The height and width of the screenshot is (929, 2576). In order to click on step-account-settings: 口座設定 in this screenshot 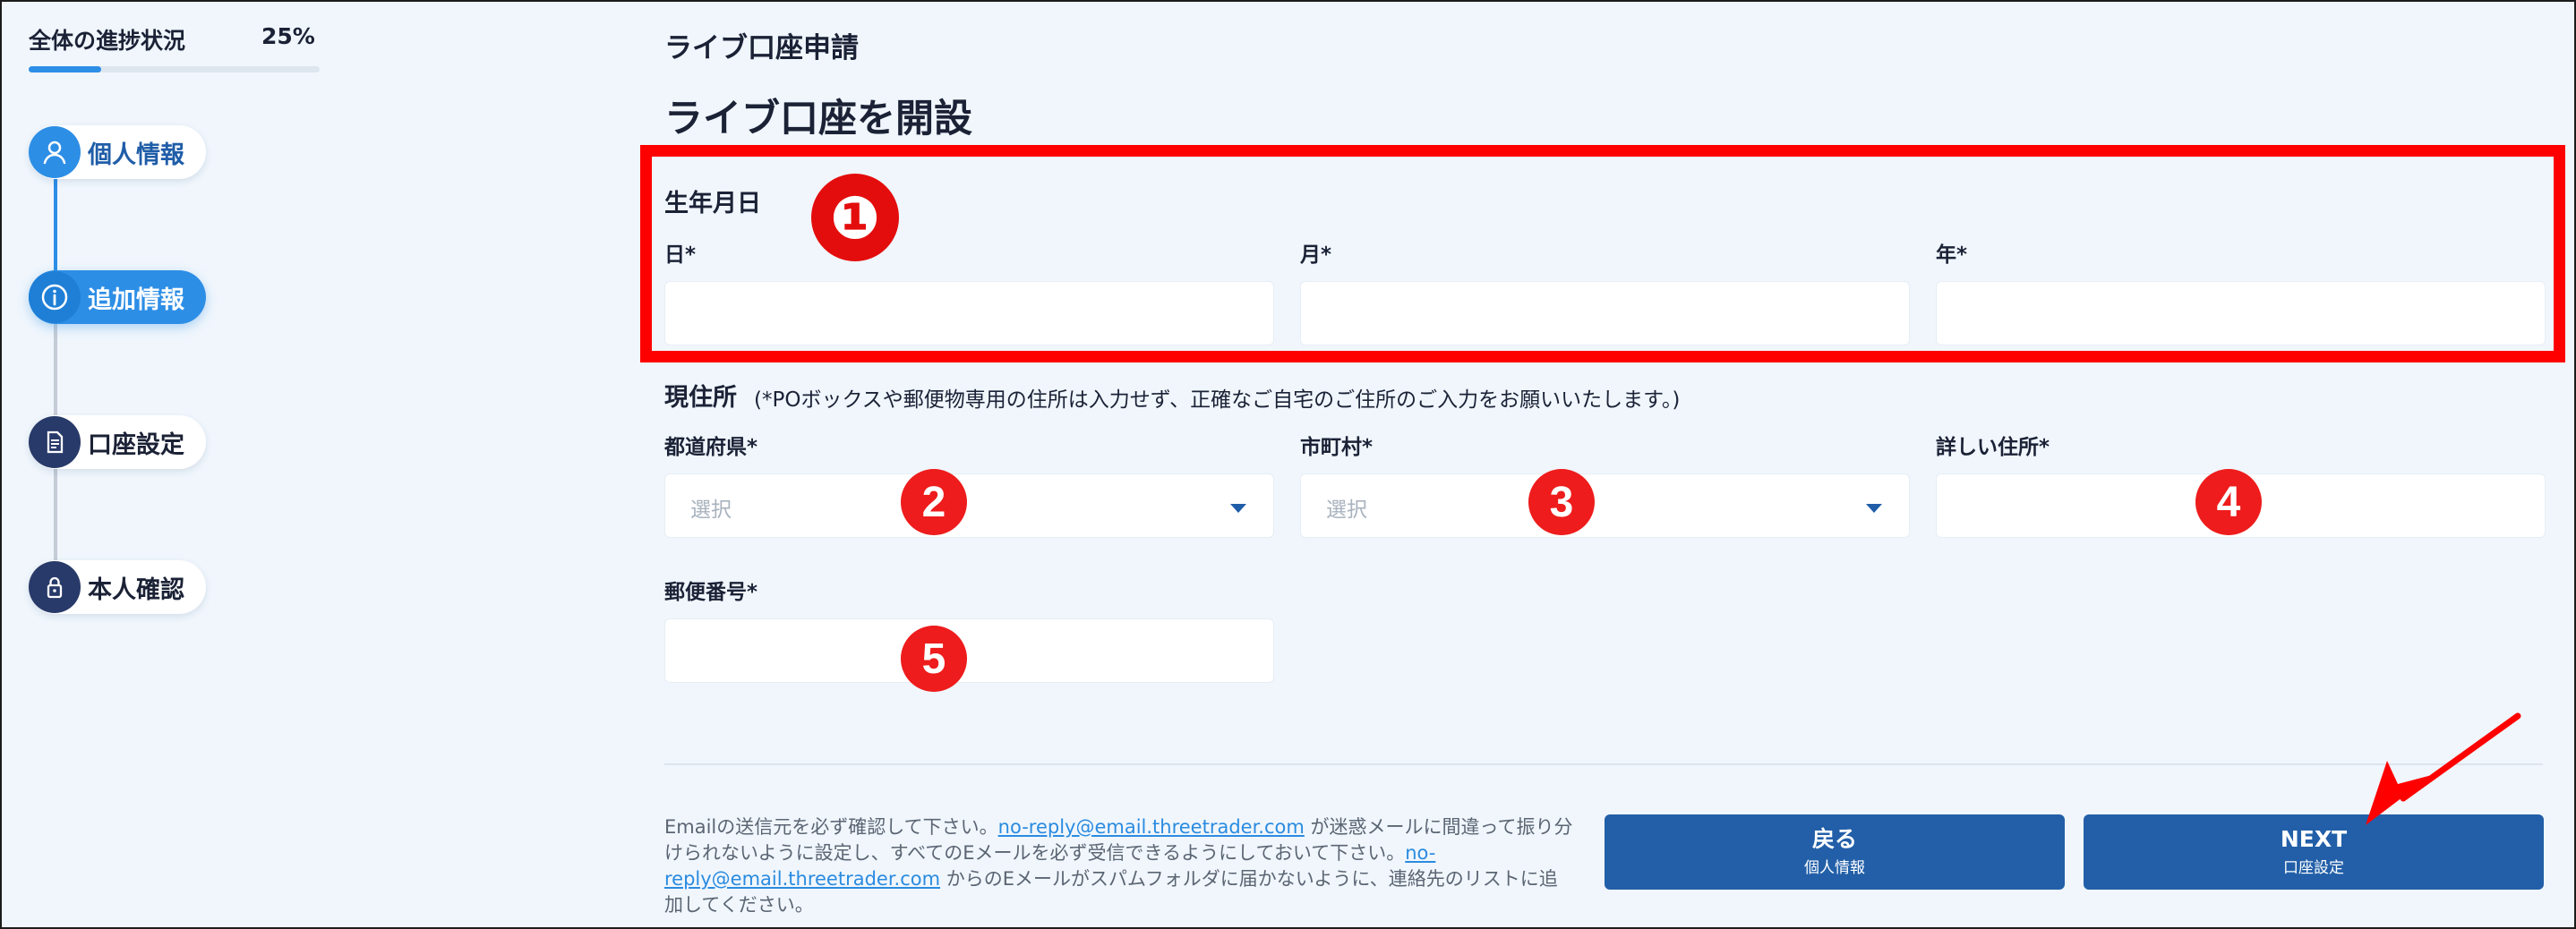, I will do `click(118, 442)`.